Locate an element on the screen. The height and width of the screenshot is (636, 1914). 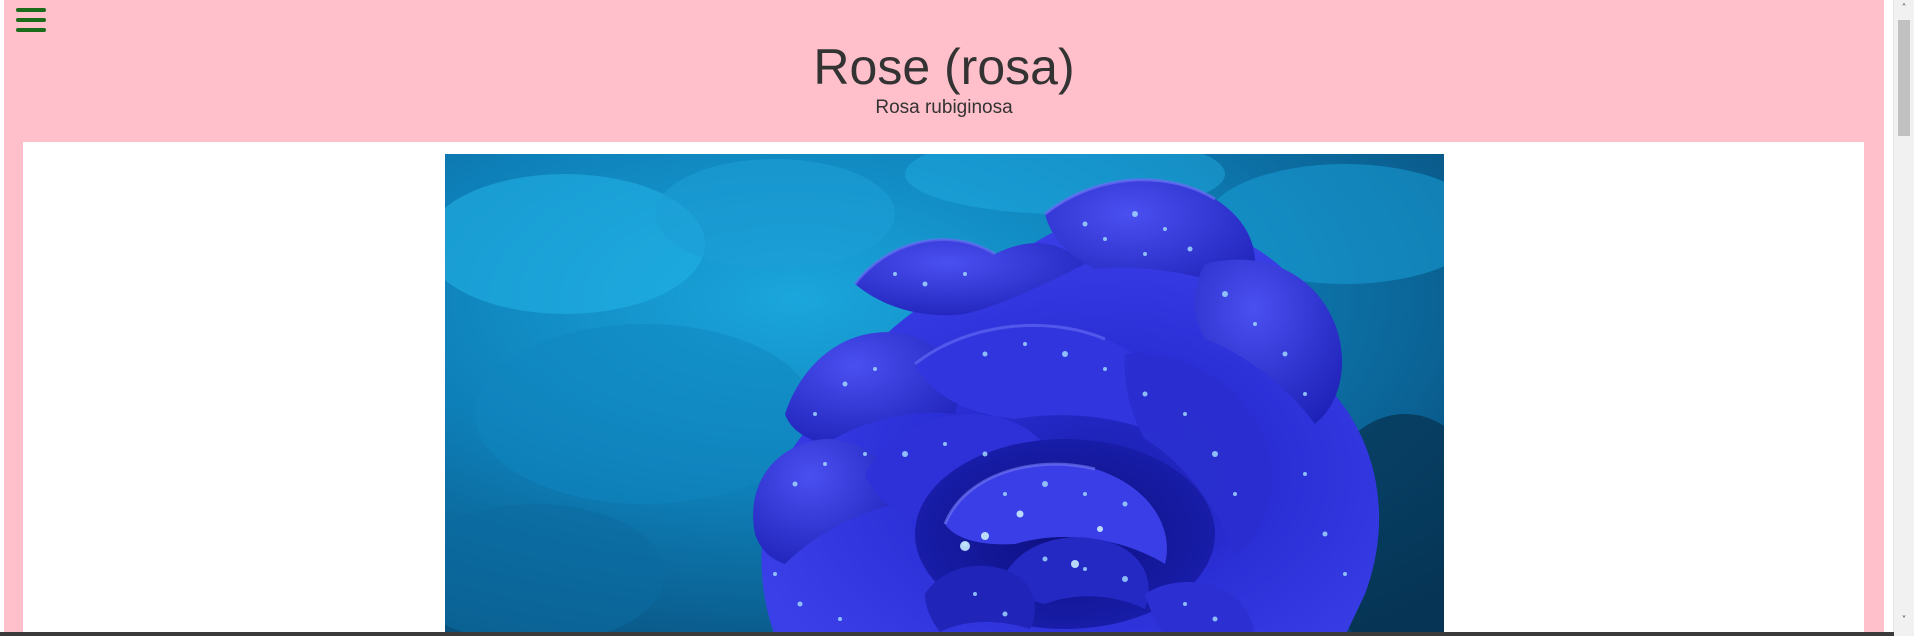
menu-bar-middle is located at coordinates (31, 20).